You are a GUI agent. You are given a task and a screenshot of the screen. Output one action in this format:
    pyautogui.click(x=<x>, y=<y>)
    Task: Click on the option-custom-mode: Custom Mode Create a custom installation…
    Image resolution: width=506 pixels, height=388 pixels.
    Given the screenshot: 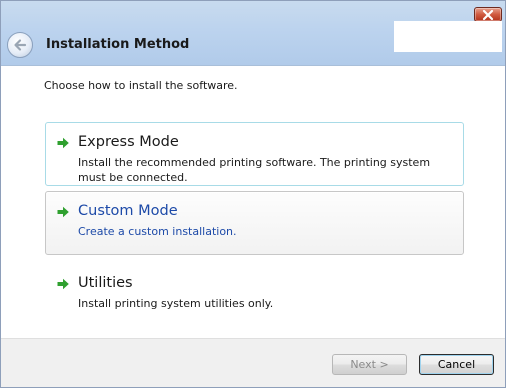 What is the action you would take?
    pyautogui.click(x=254, y=223)
    